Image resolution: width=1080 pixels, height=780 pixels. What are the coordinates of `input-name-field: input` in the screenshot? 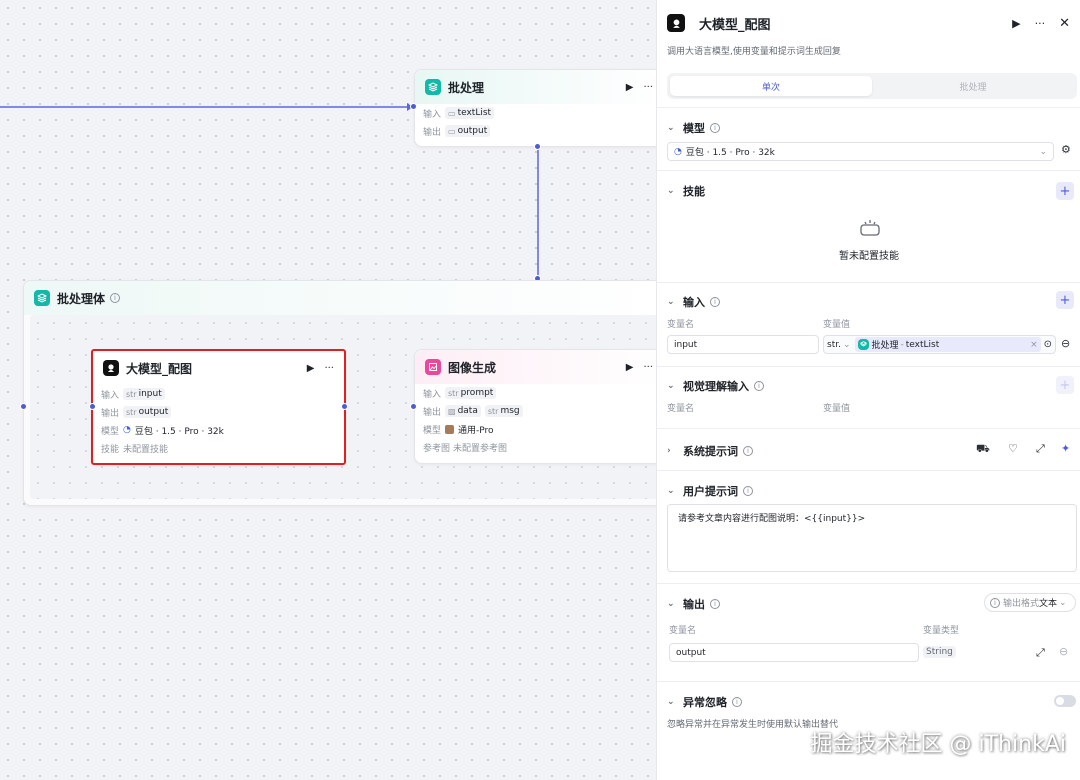 It's located at (743, 344).